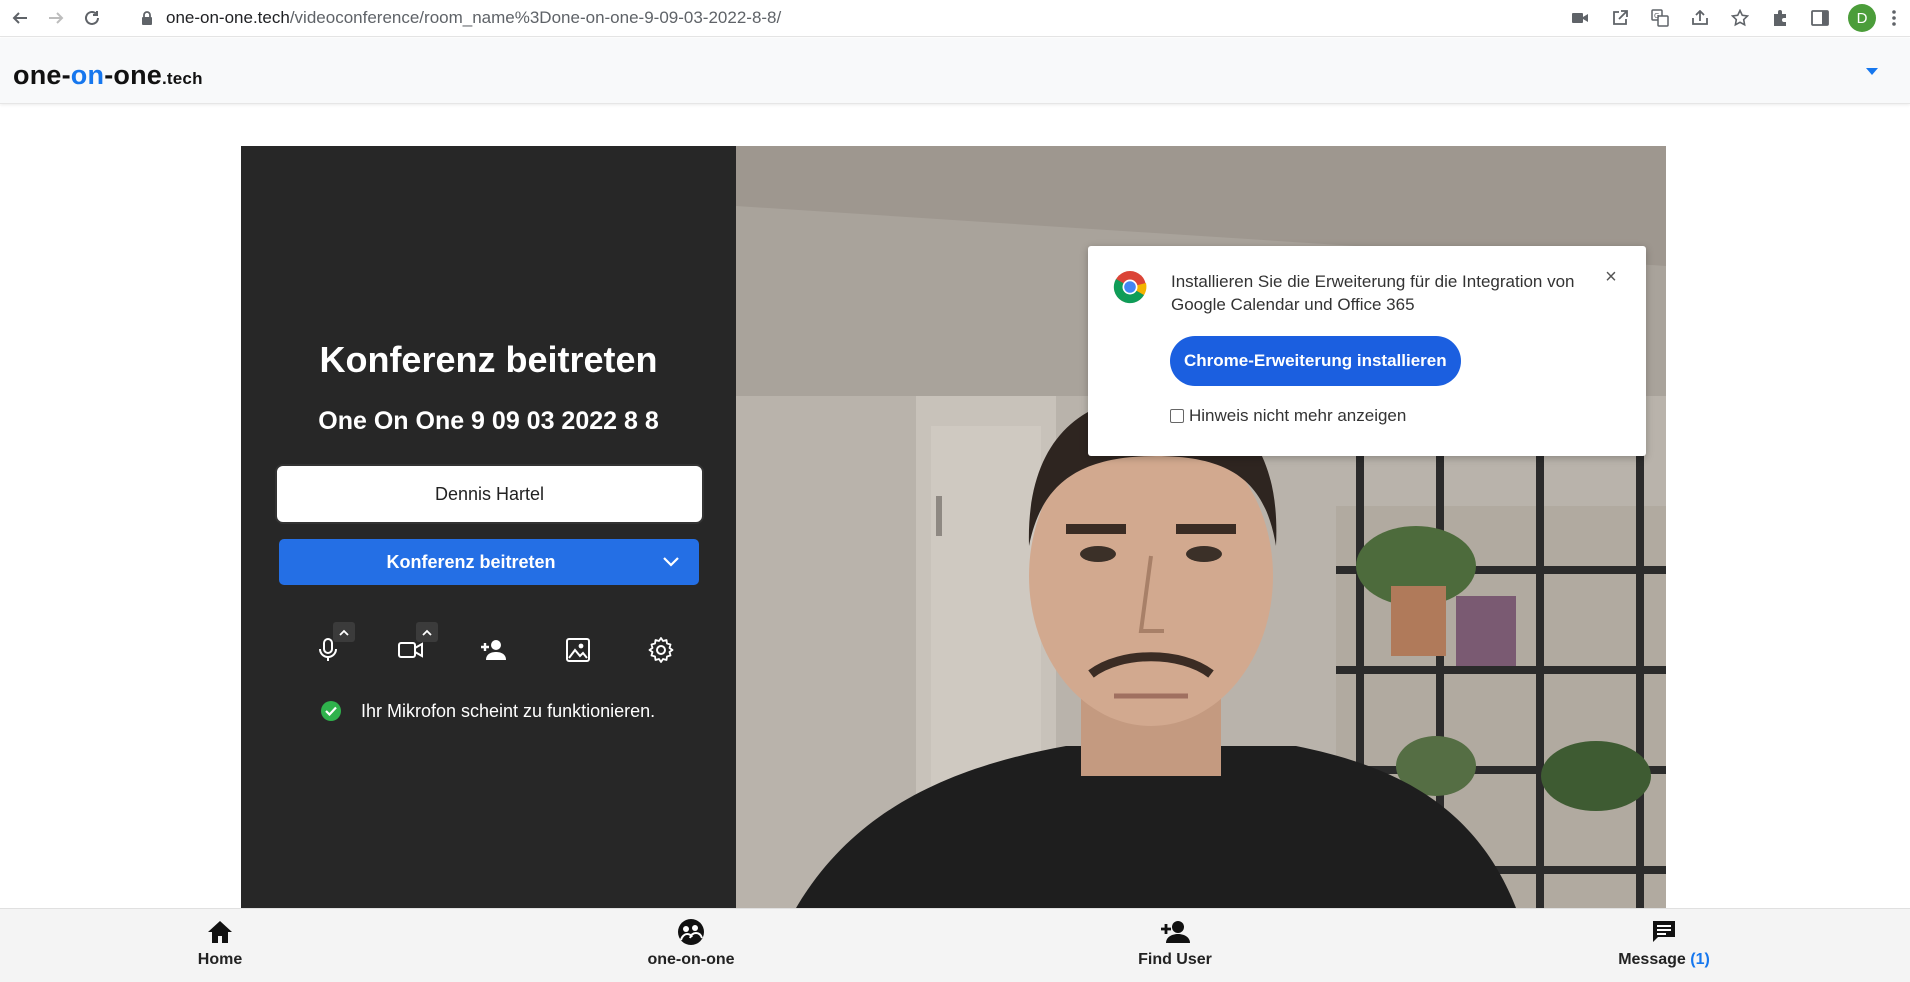  I want to click on profile-avatar: D, so click(1862, 18).